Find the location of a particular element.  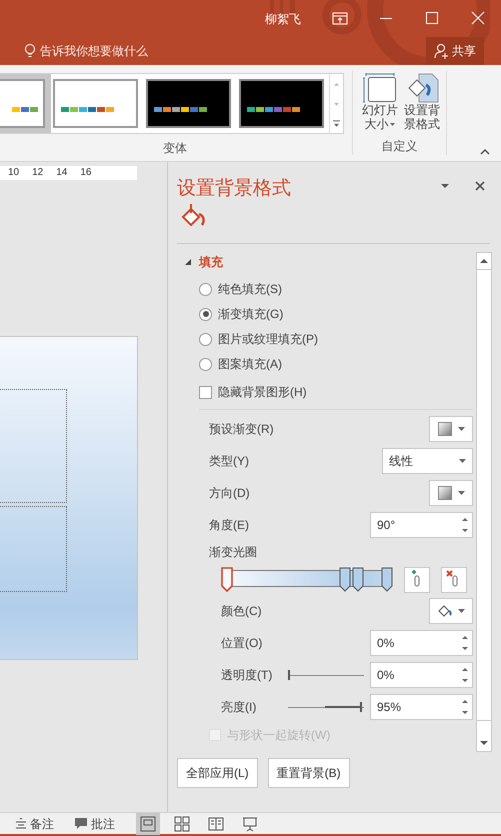

slide-size-button: 幻灯片 大小 is located at coordinates (380, 102).